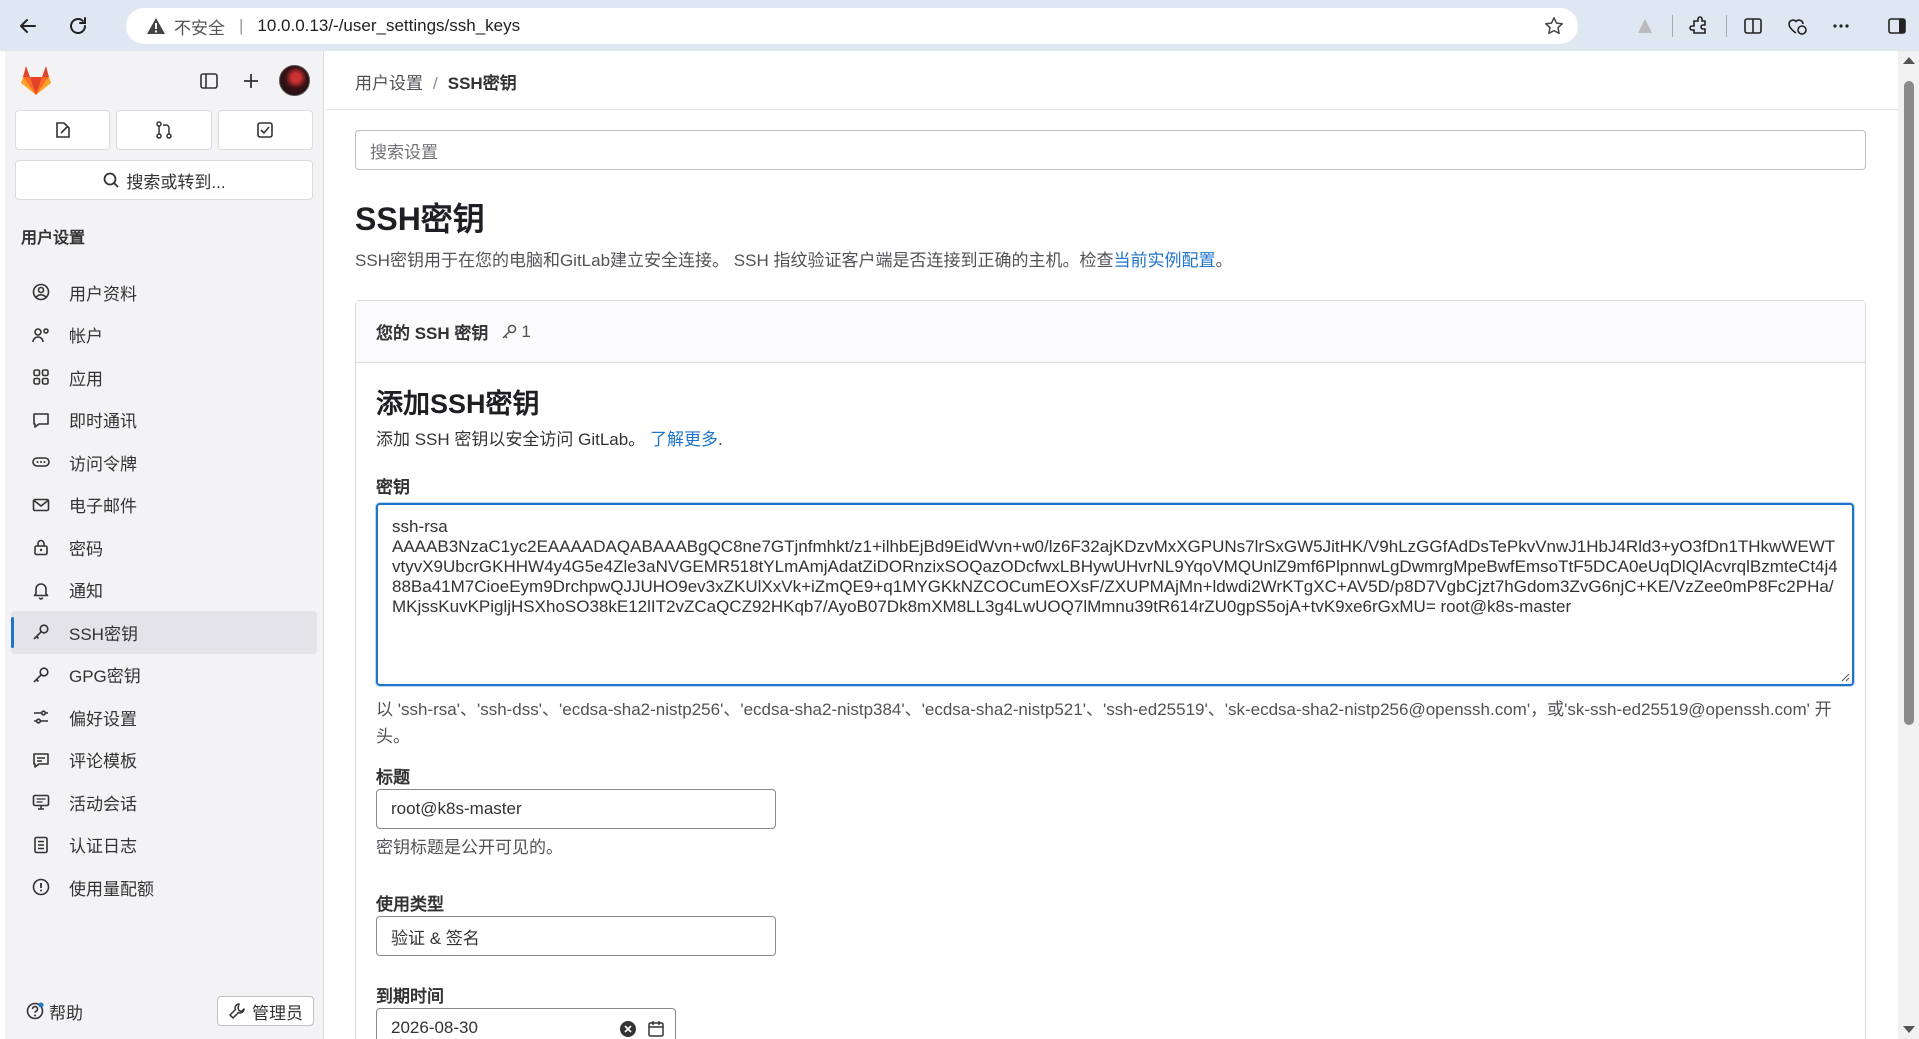 The height and width of the screenshot is (1039, 1919). I want to click on comment-template-icon, so click(41, 760).